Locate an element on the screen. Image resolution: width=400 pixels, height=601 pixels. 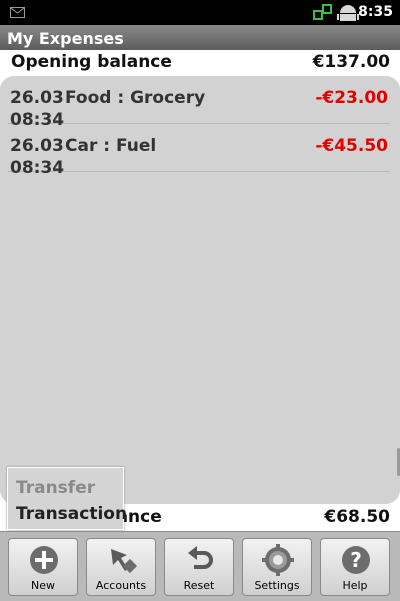
transaction-row: 26.03 Food : Grocery -€23.00 08:34 is located at coordinates (199, 103).